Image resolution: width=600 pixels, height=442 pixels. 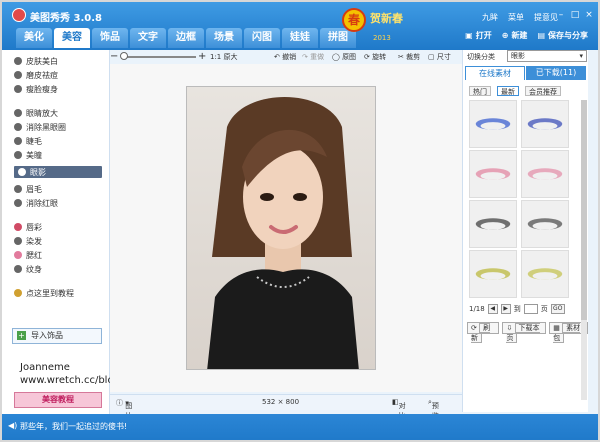 I want to click on bottom-message: 那些年，我们一起追过的傻书!, so click(x=73, y=426).